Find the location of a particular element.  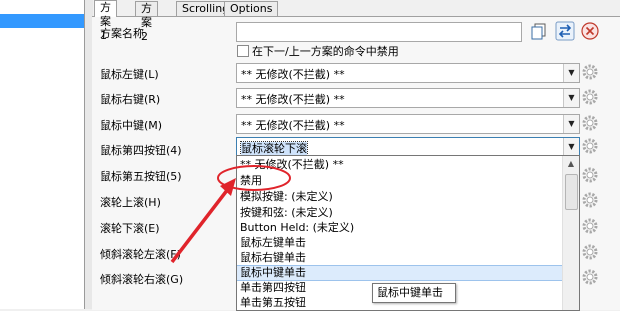

swap-icon is located at coordinates (565, 31).